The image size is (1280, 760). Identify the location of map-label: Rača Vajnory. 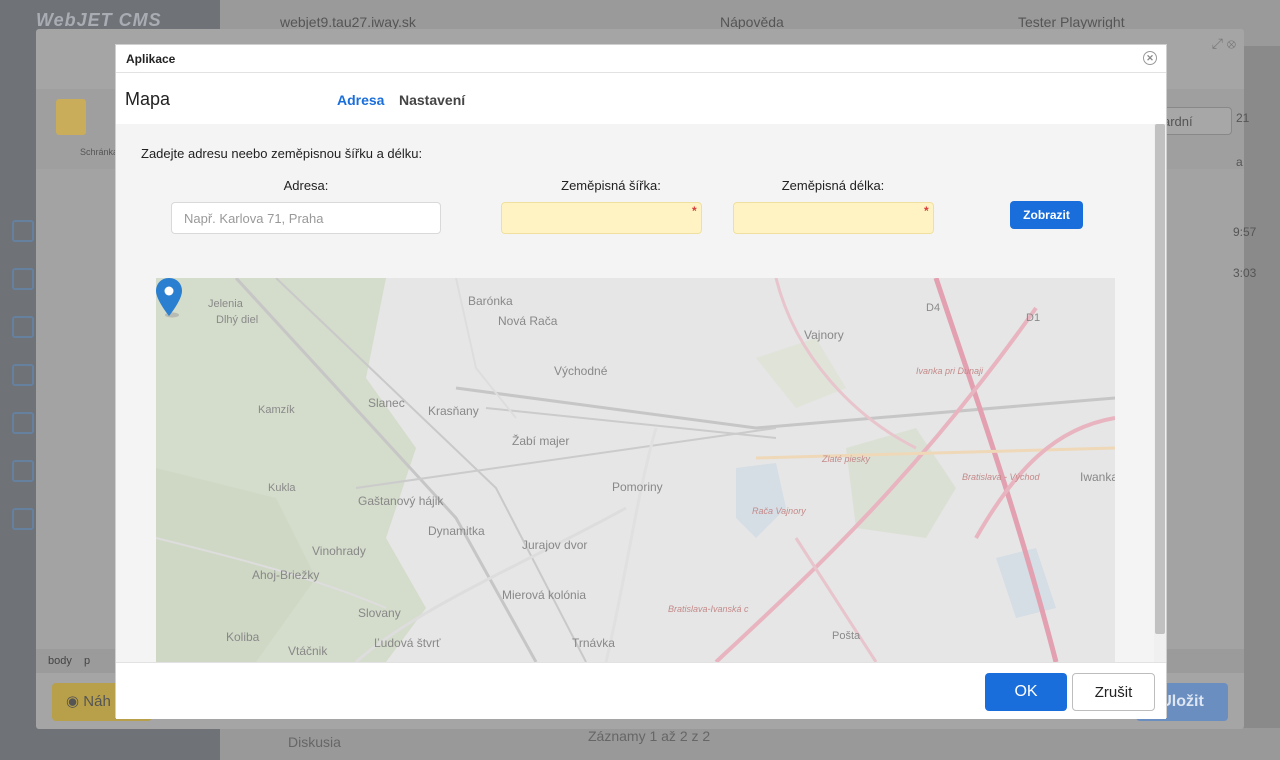
(779, 511).